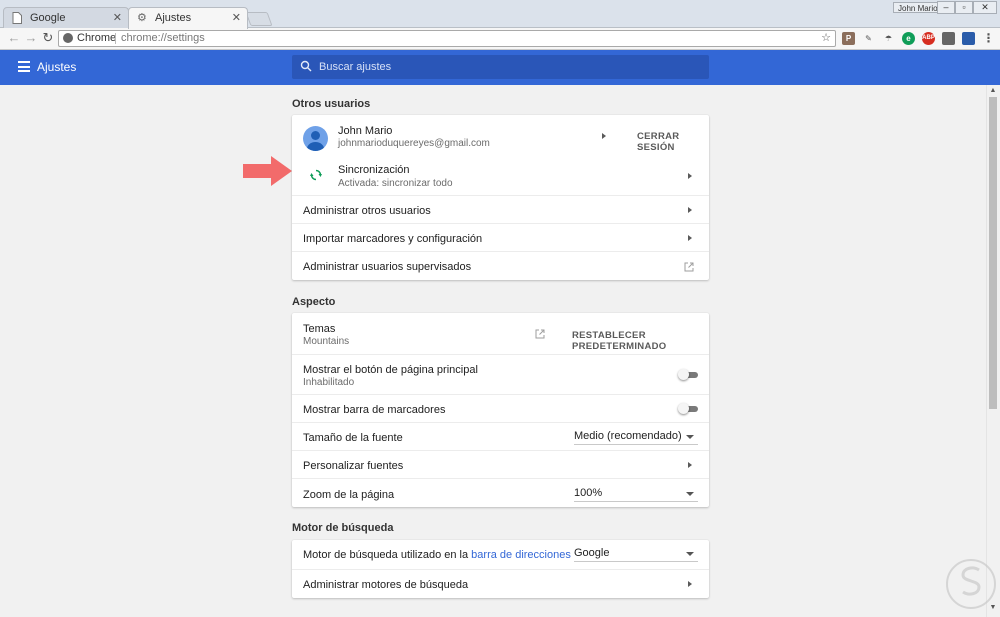  What do you see at coordinates (500, 464) in the screenshot?
I see `custom-fonts-row: Personalizar fuentes` at bounding box center [500, 464].